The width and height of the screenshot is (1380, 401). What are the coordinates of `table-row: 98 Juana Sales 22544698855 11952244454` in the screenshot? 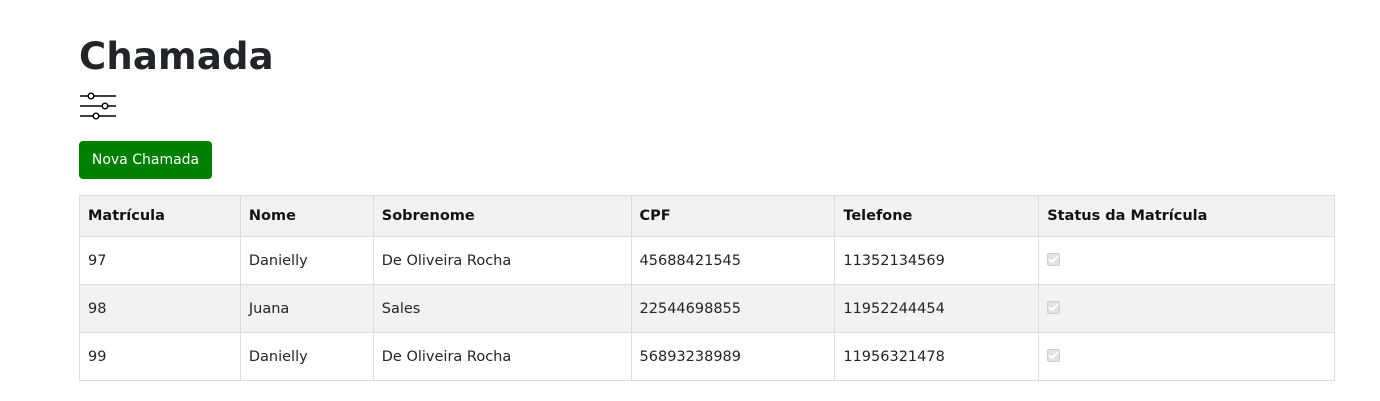 It's located at (707, 308).